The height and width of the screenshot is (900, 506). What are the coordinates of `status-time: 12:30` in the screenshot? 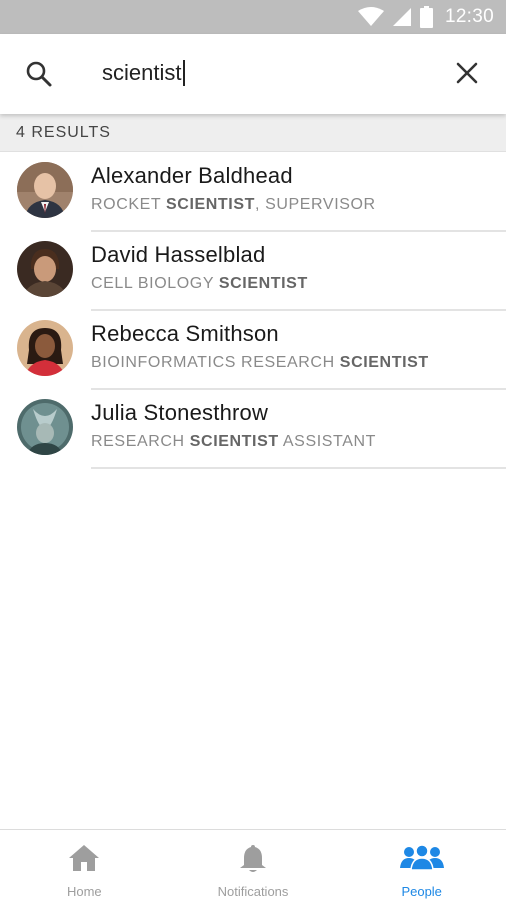 It's located at (469, 16).